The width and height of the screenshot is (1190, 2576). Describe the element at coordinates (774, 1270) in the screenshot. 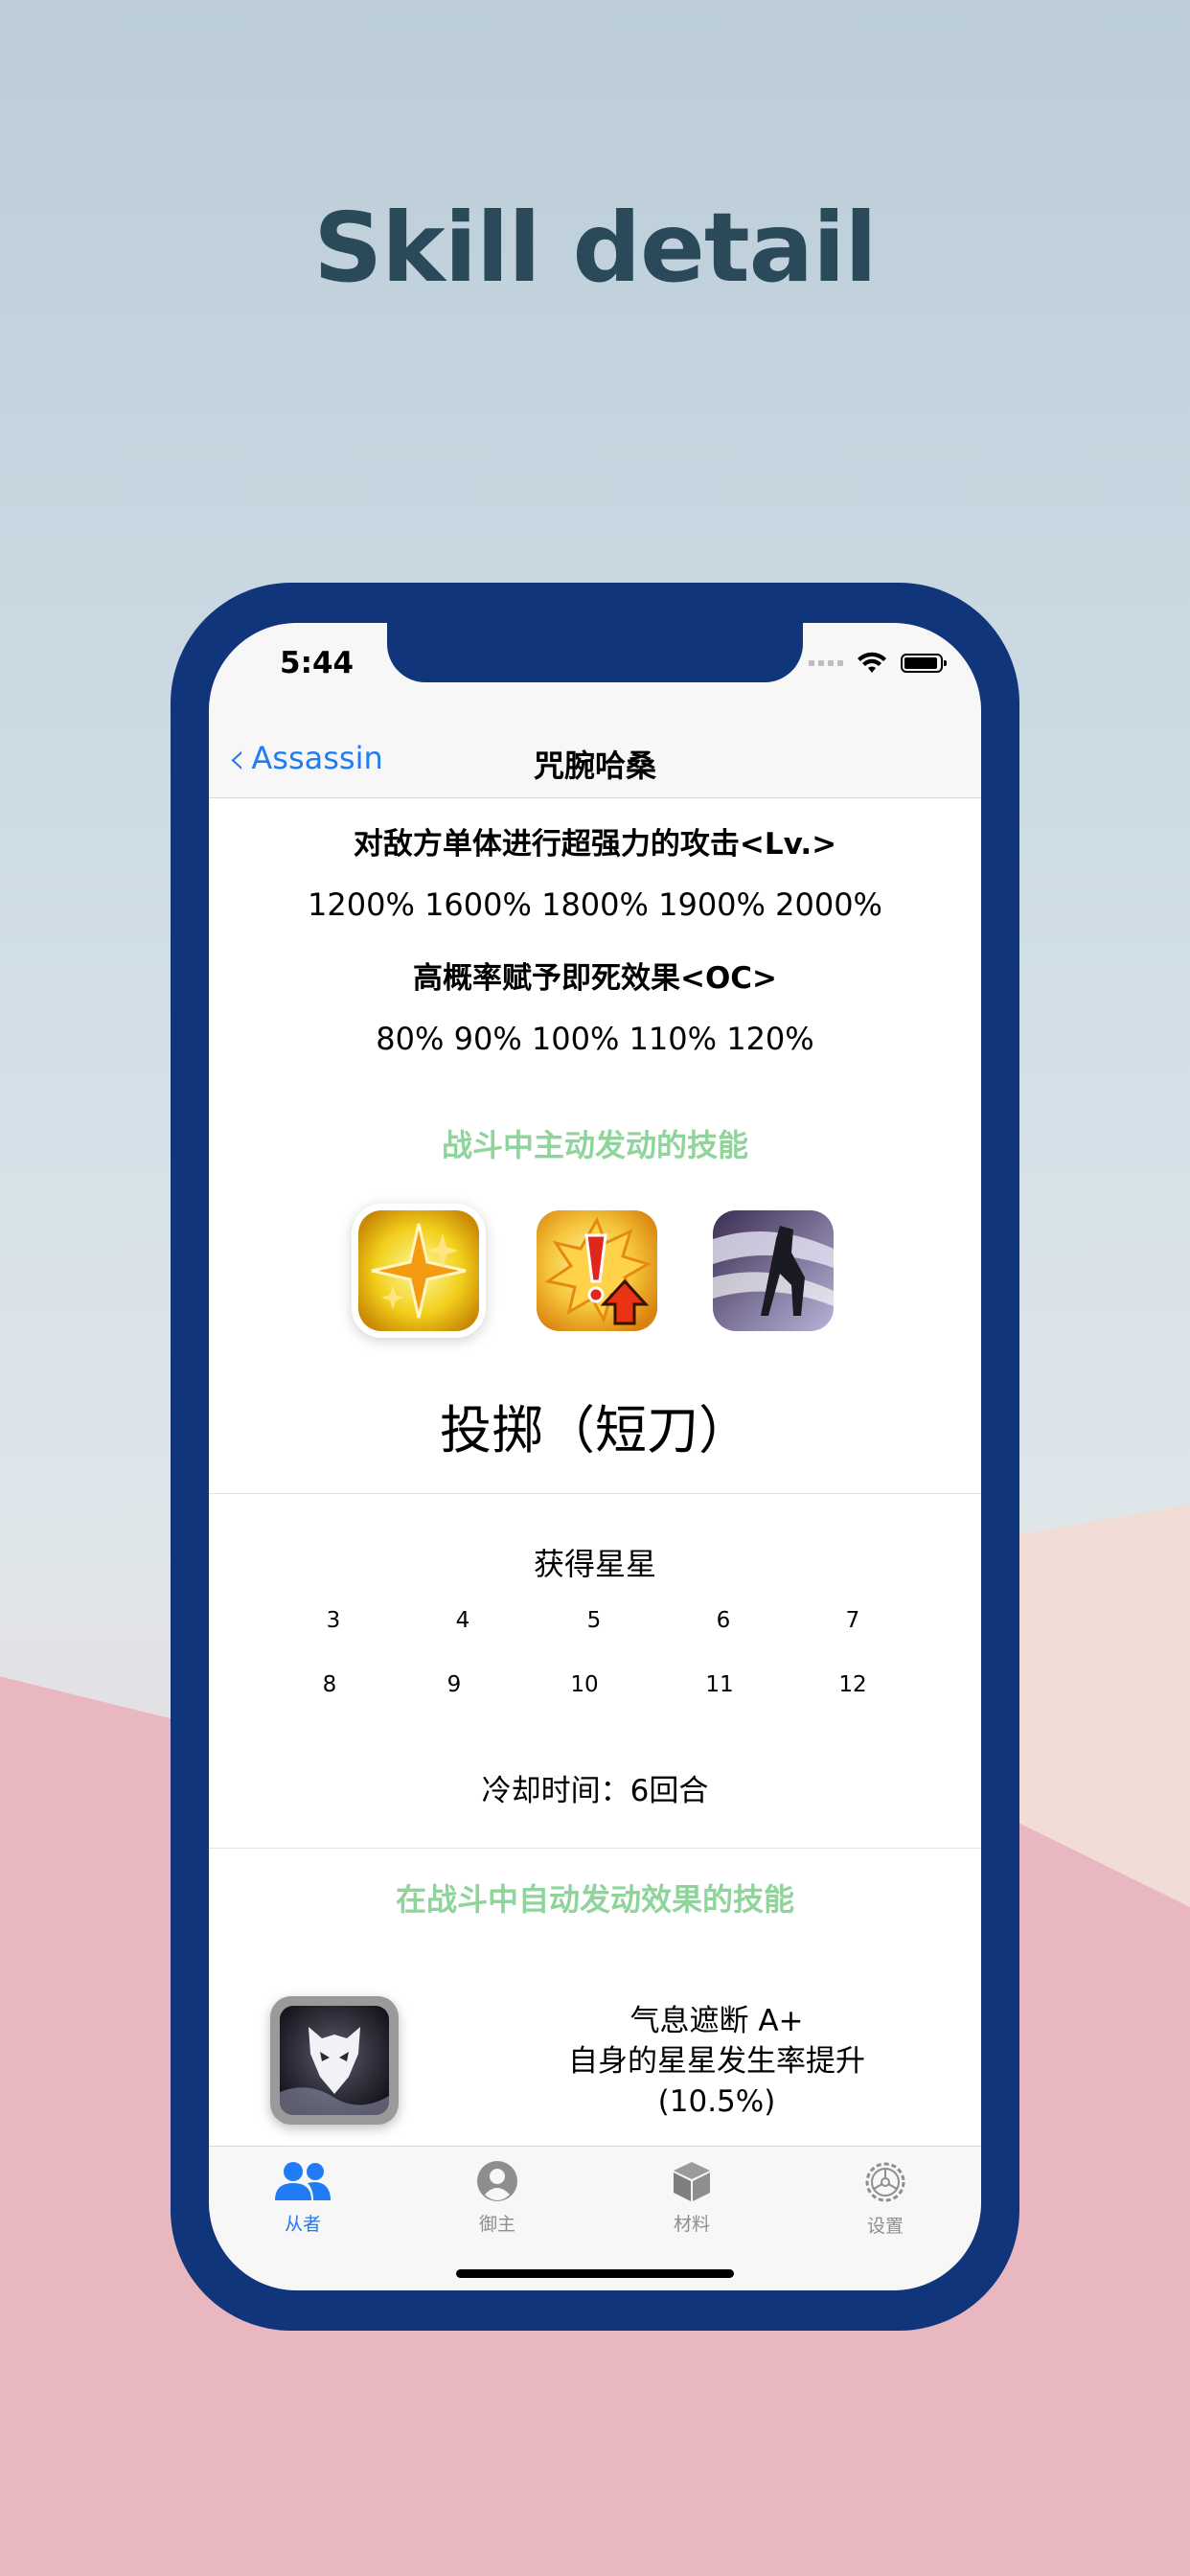

I see `assassin-skill-icon` at that location.